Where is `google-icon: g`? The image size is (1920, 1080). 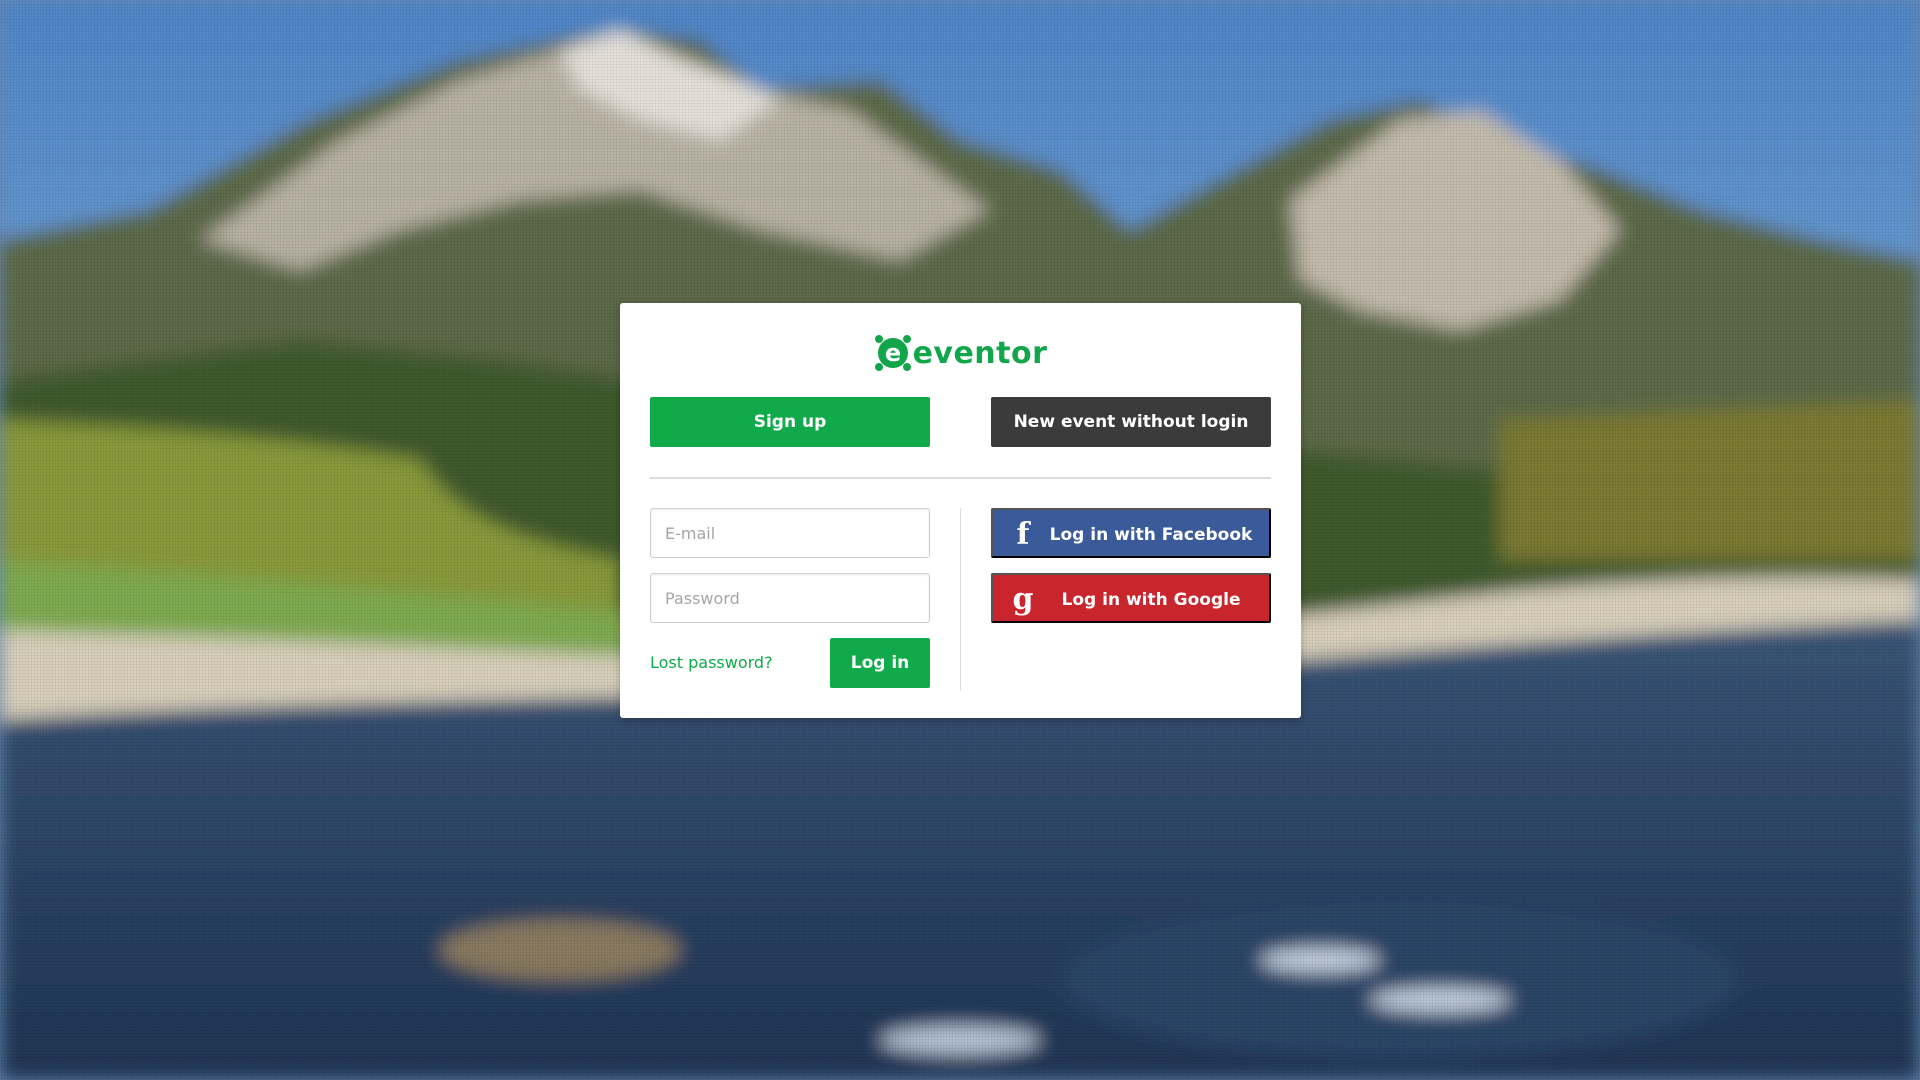 google-icon: g is located at coordinates (1023, 599).